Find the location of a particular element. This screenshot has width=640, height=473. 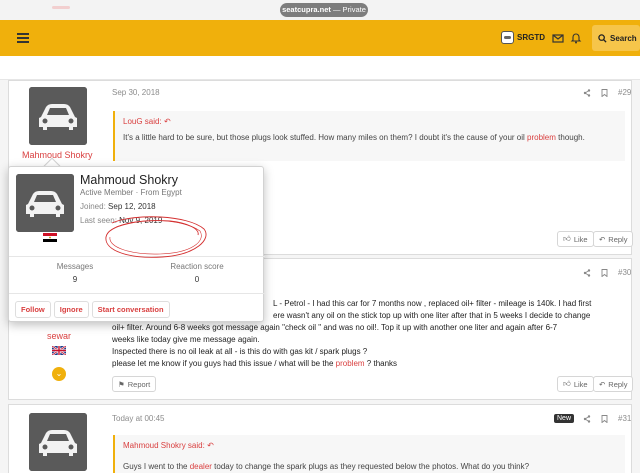

reaction-score-value: 0 is located at coordinates (197, 279).